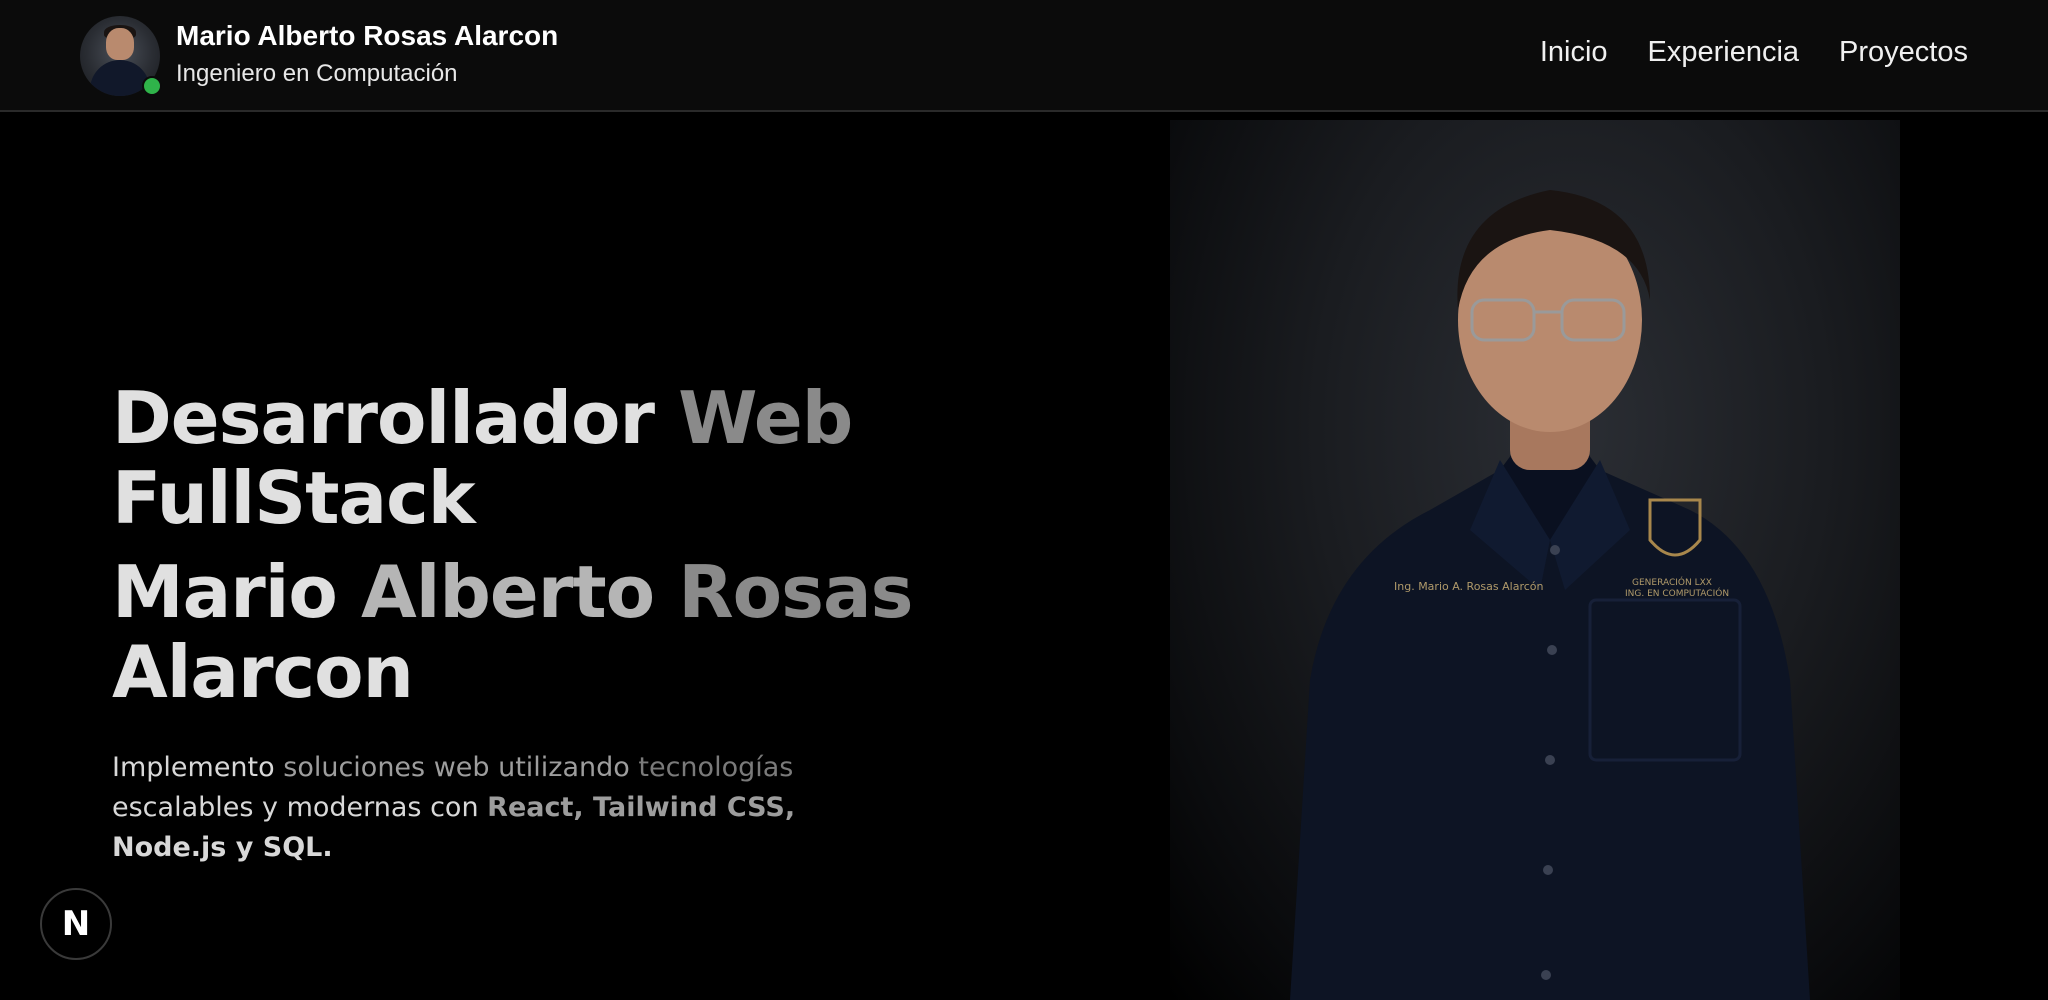 The width and height of the screenshot is (2048, 1000). I want to click on avatar-face, so click(120, 44).